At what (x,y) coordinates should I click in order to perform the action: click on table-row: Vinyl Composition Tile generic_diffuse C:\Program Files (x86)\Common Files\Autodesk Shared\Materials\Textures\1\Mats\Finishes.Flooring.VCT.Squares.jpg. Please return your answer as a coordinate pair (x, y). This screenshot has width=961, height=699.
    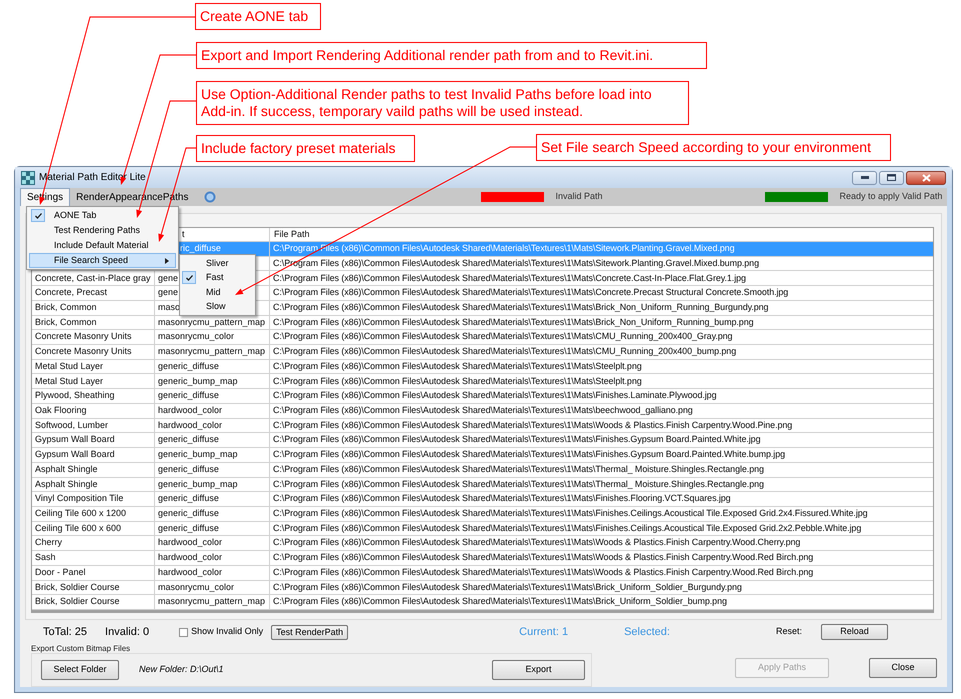
    Looking at the image, I should click on (482, 499).